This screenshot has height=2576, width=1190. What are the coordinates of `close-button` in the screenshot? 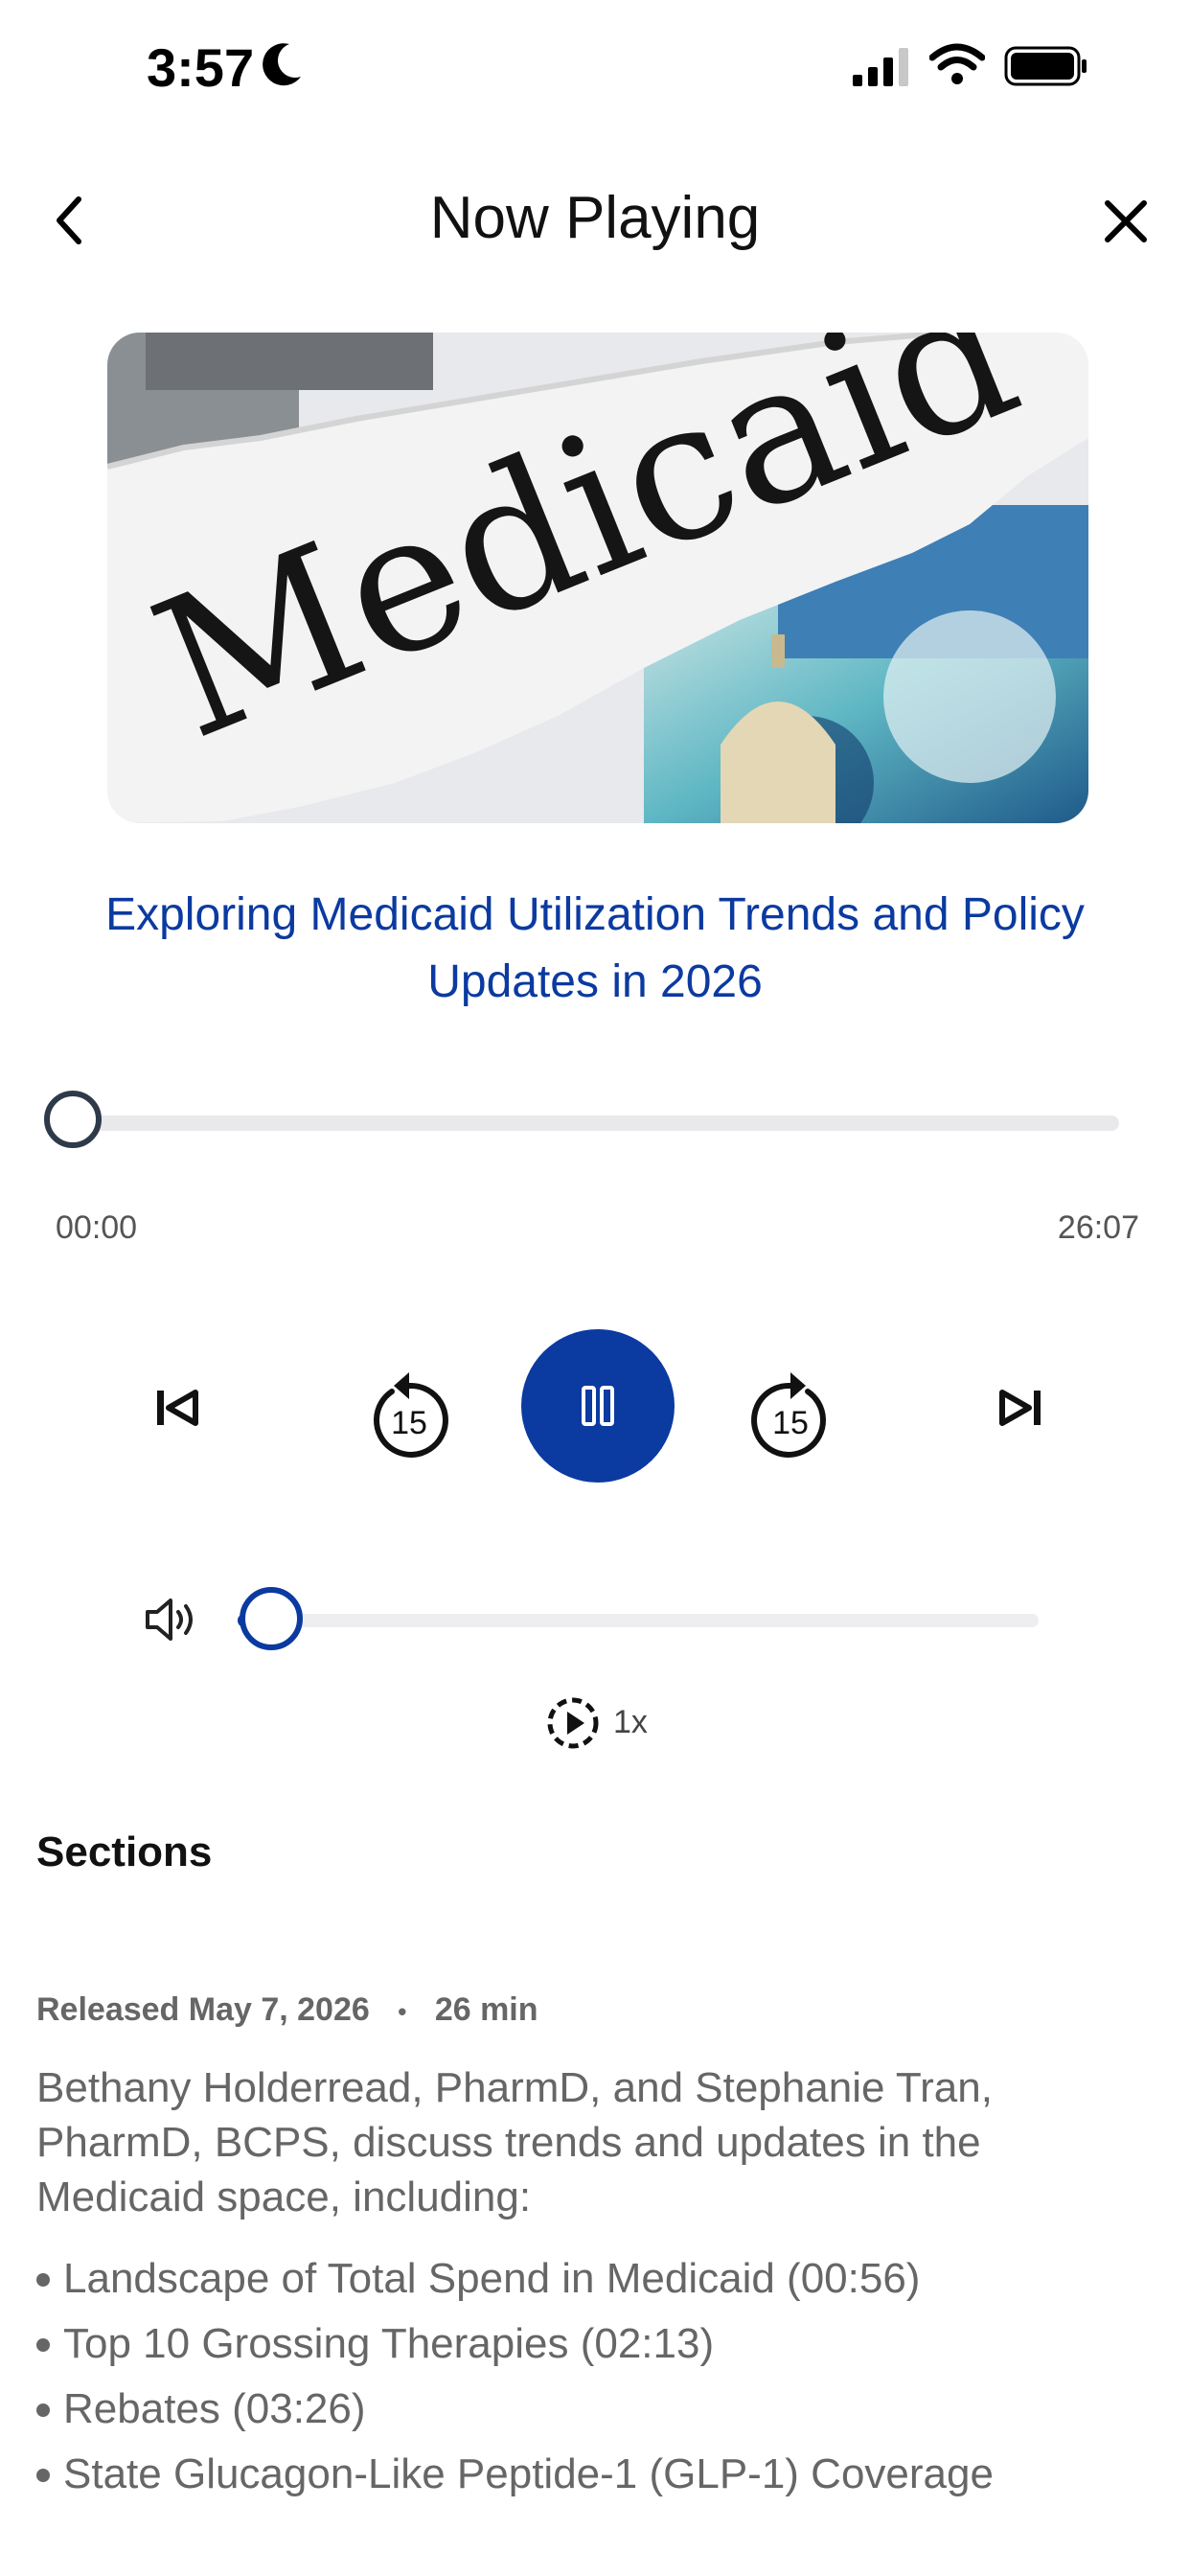 It's located at (1126, 221).